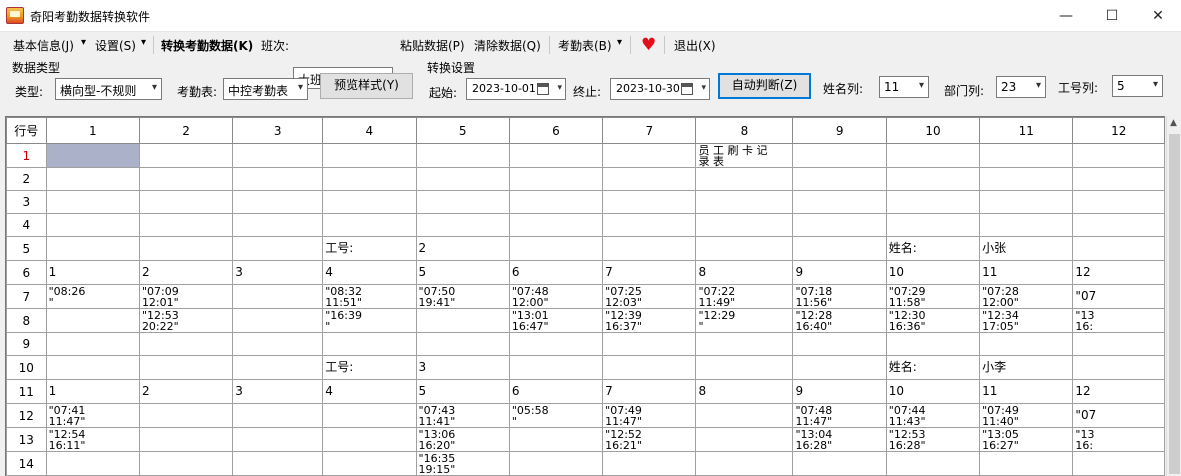  Describe the element at coordinates (649, 320) in the screenshot. I see `grid-cell: "12:39 16:37"` at that location.